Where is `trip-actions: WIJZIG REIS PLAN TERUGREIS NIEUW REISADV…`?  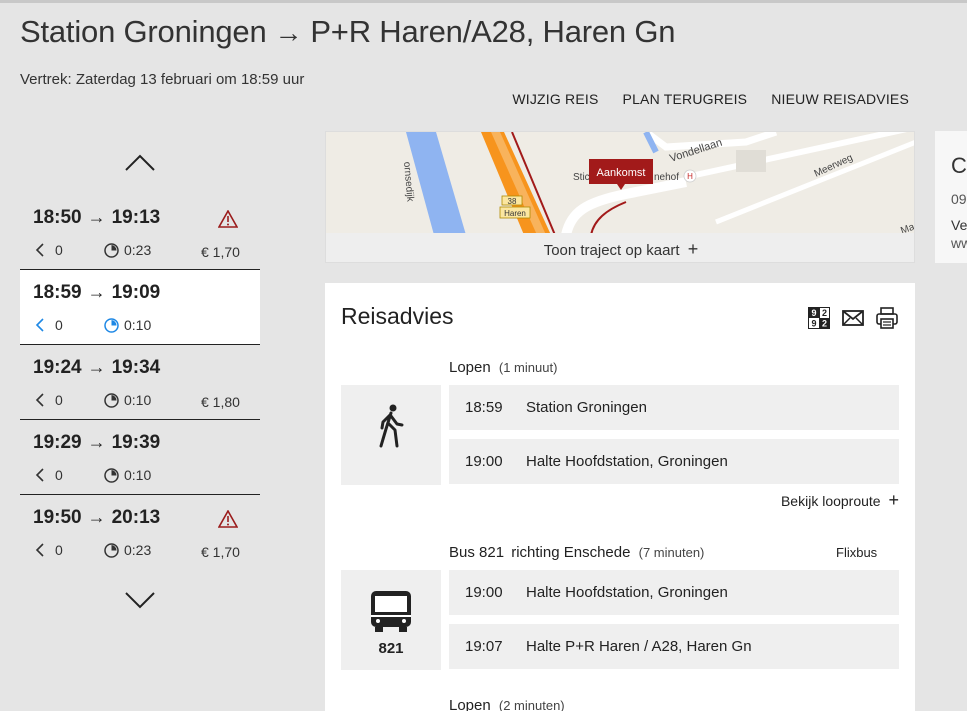 trip-actions: WIJZIG REIS PLAN TERUGREIS NIEUW REISADV… is located at coordinates (710, 99).